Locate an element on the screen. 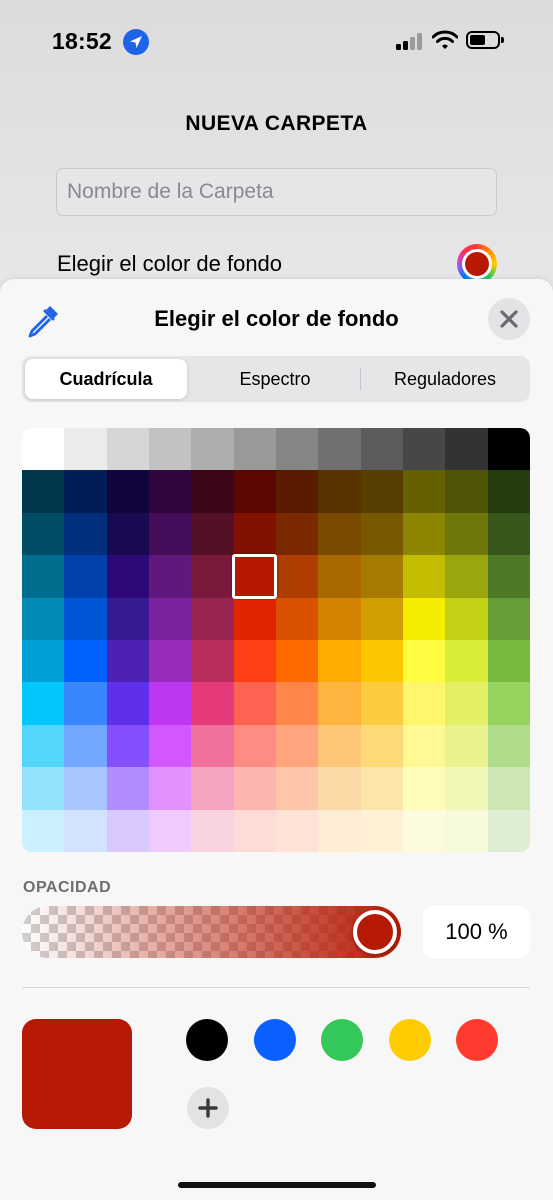 The height and width of the screenshot is (1200, 553). folder-name-input is located at coordinates (276, 192).